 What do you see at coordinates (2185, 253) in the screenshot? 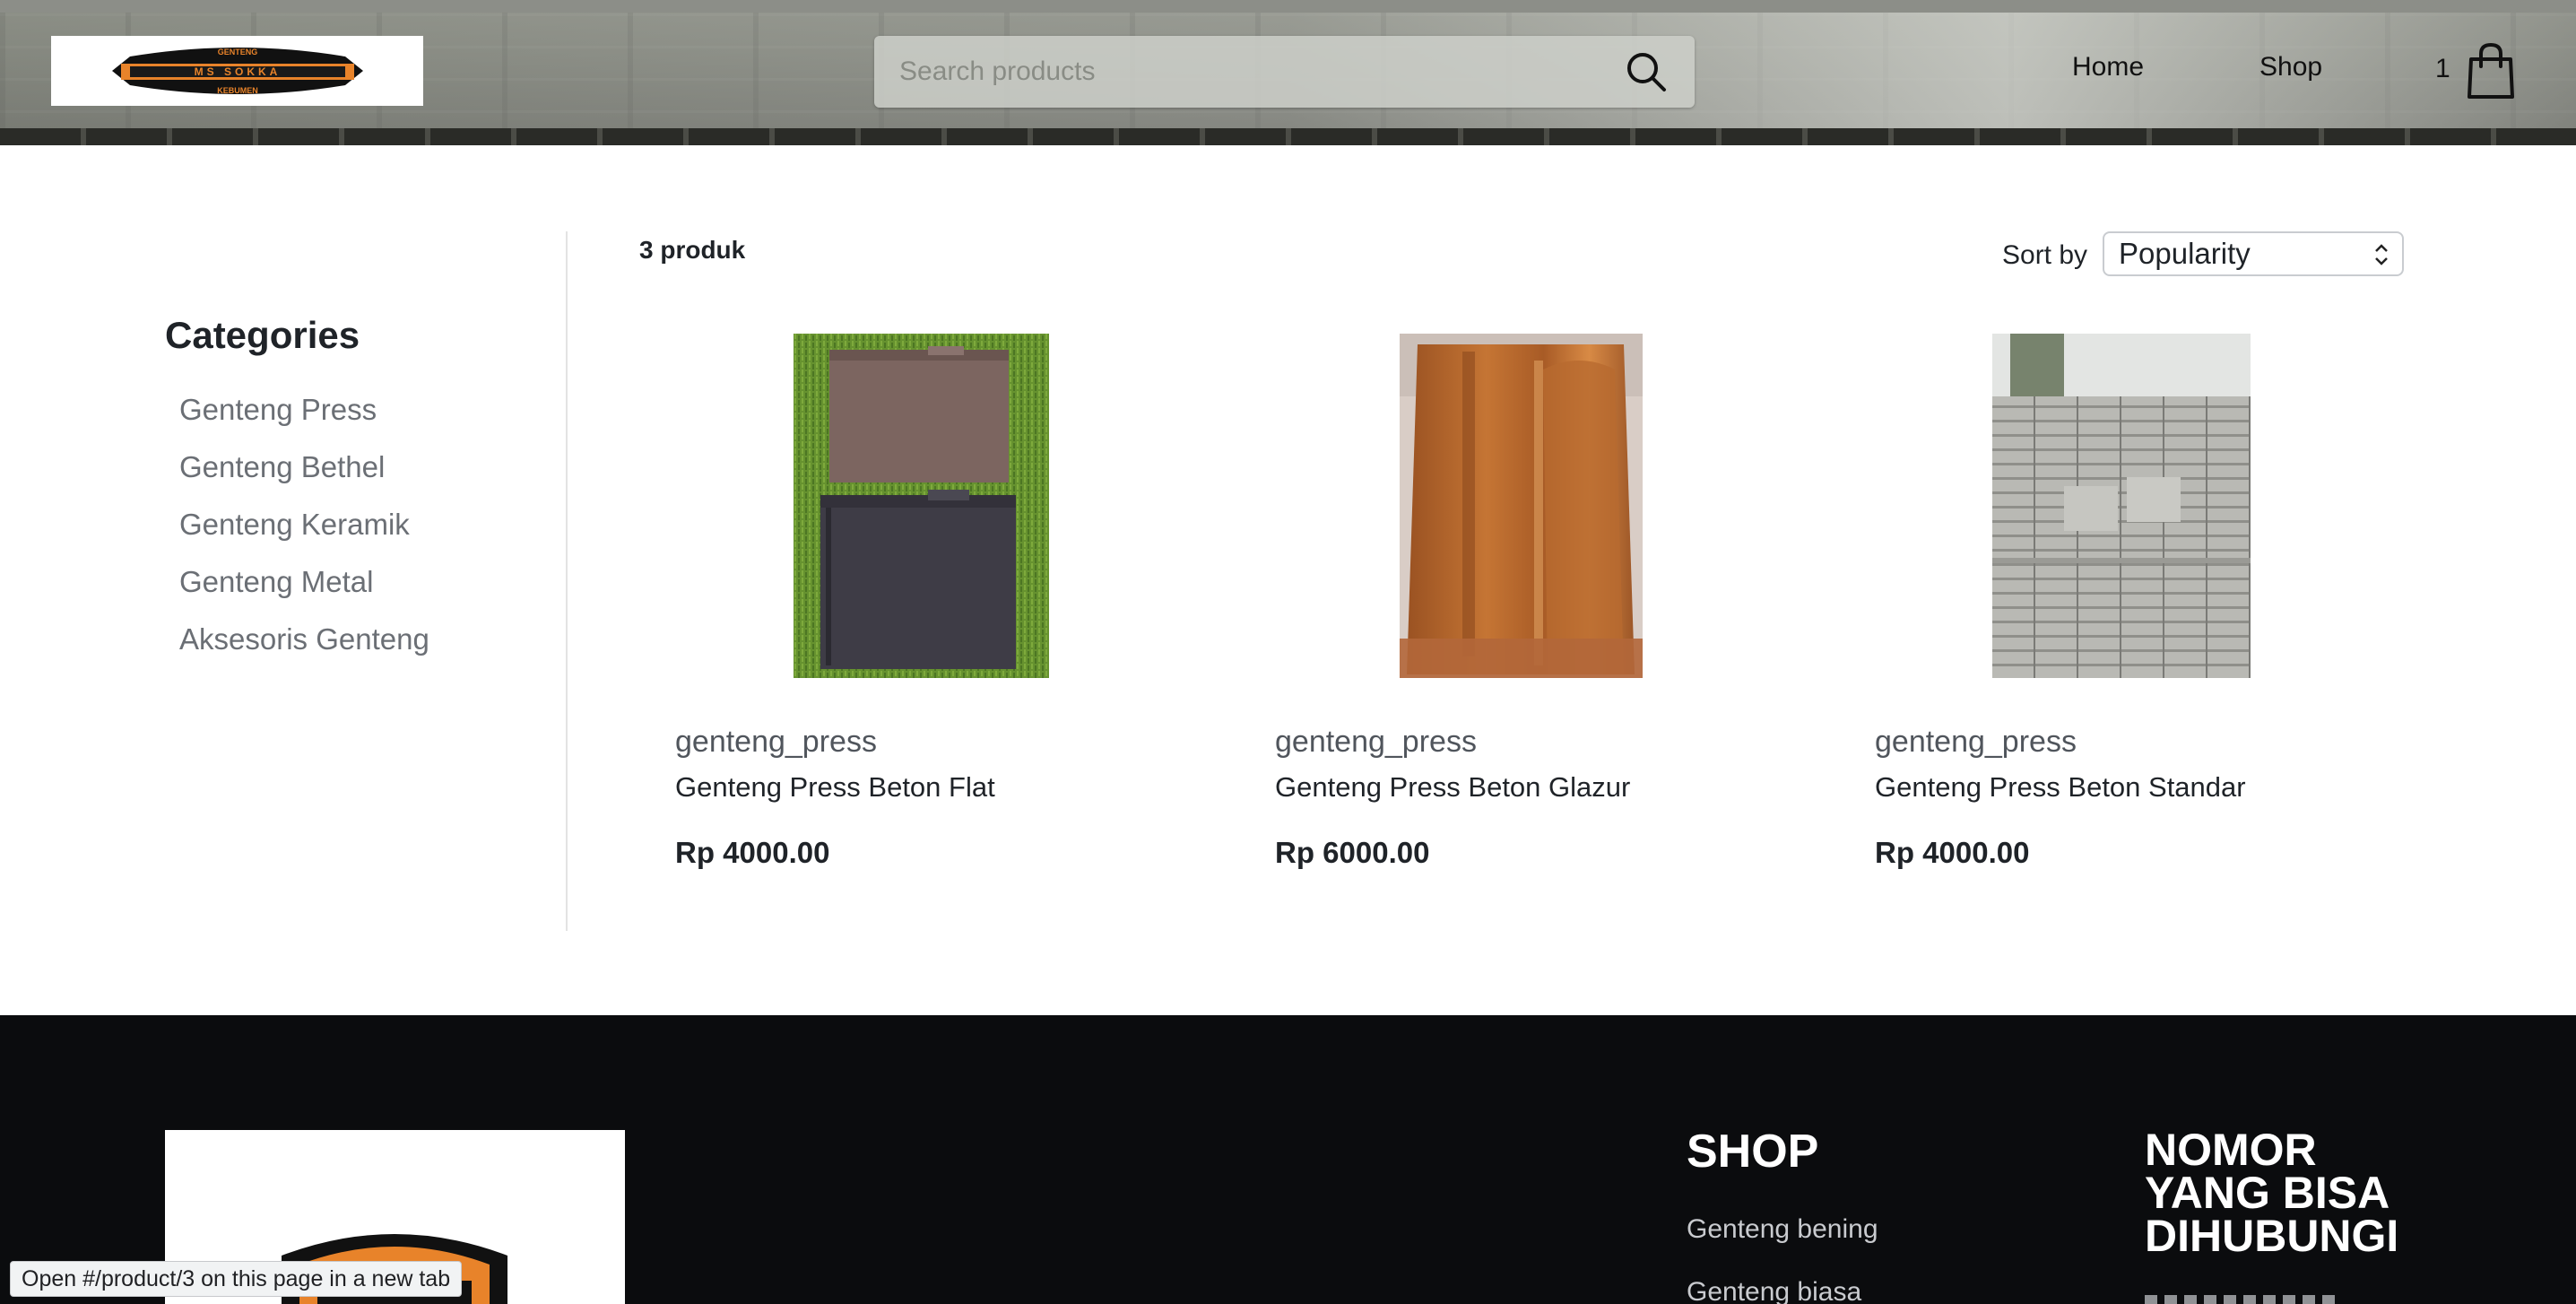
I see `sort-selected-value: Popularity` at bounding box center [2185, 253].